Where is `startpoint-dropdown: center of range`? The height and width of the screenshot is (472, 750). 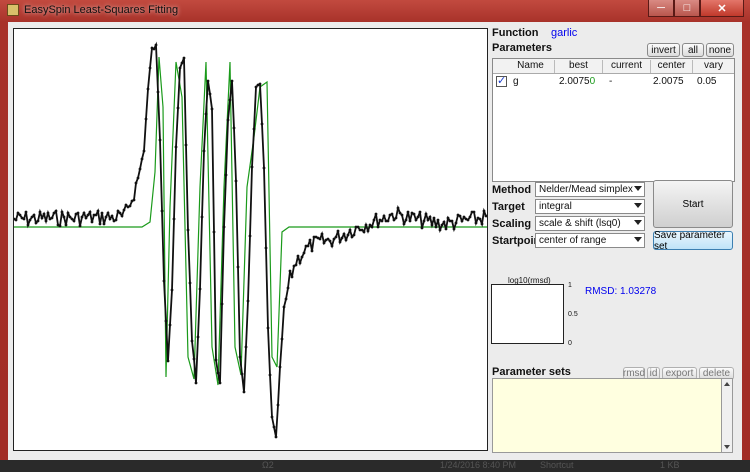 startpoint-dropdown: center of range is located at coordinates (590, 240).